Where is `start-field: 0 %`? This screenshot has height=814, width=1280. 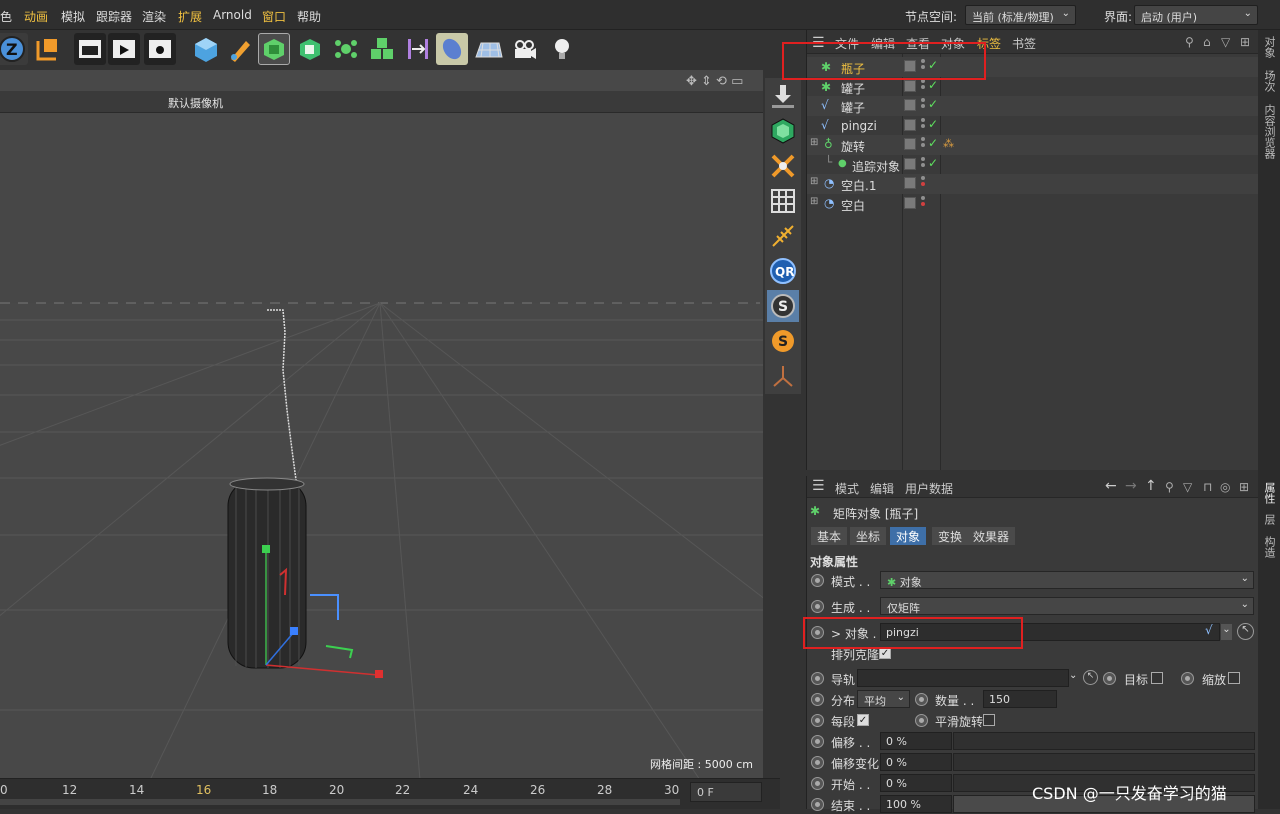 start-field: 0 % is located at coordinates (916, 783).